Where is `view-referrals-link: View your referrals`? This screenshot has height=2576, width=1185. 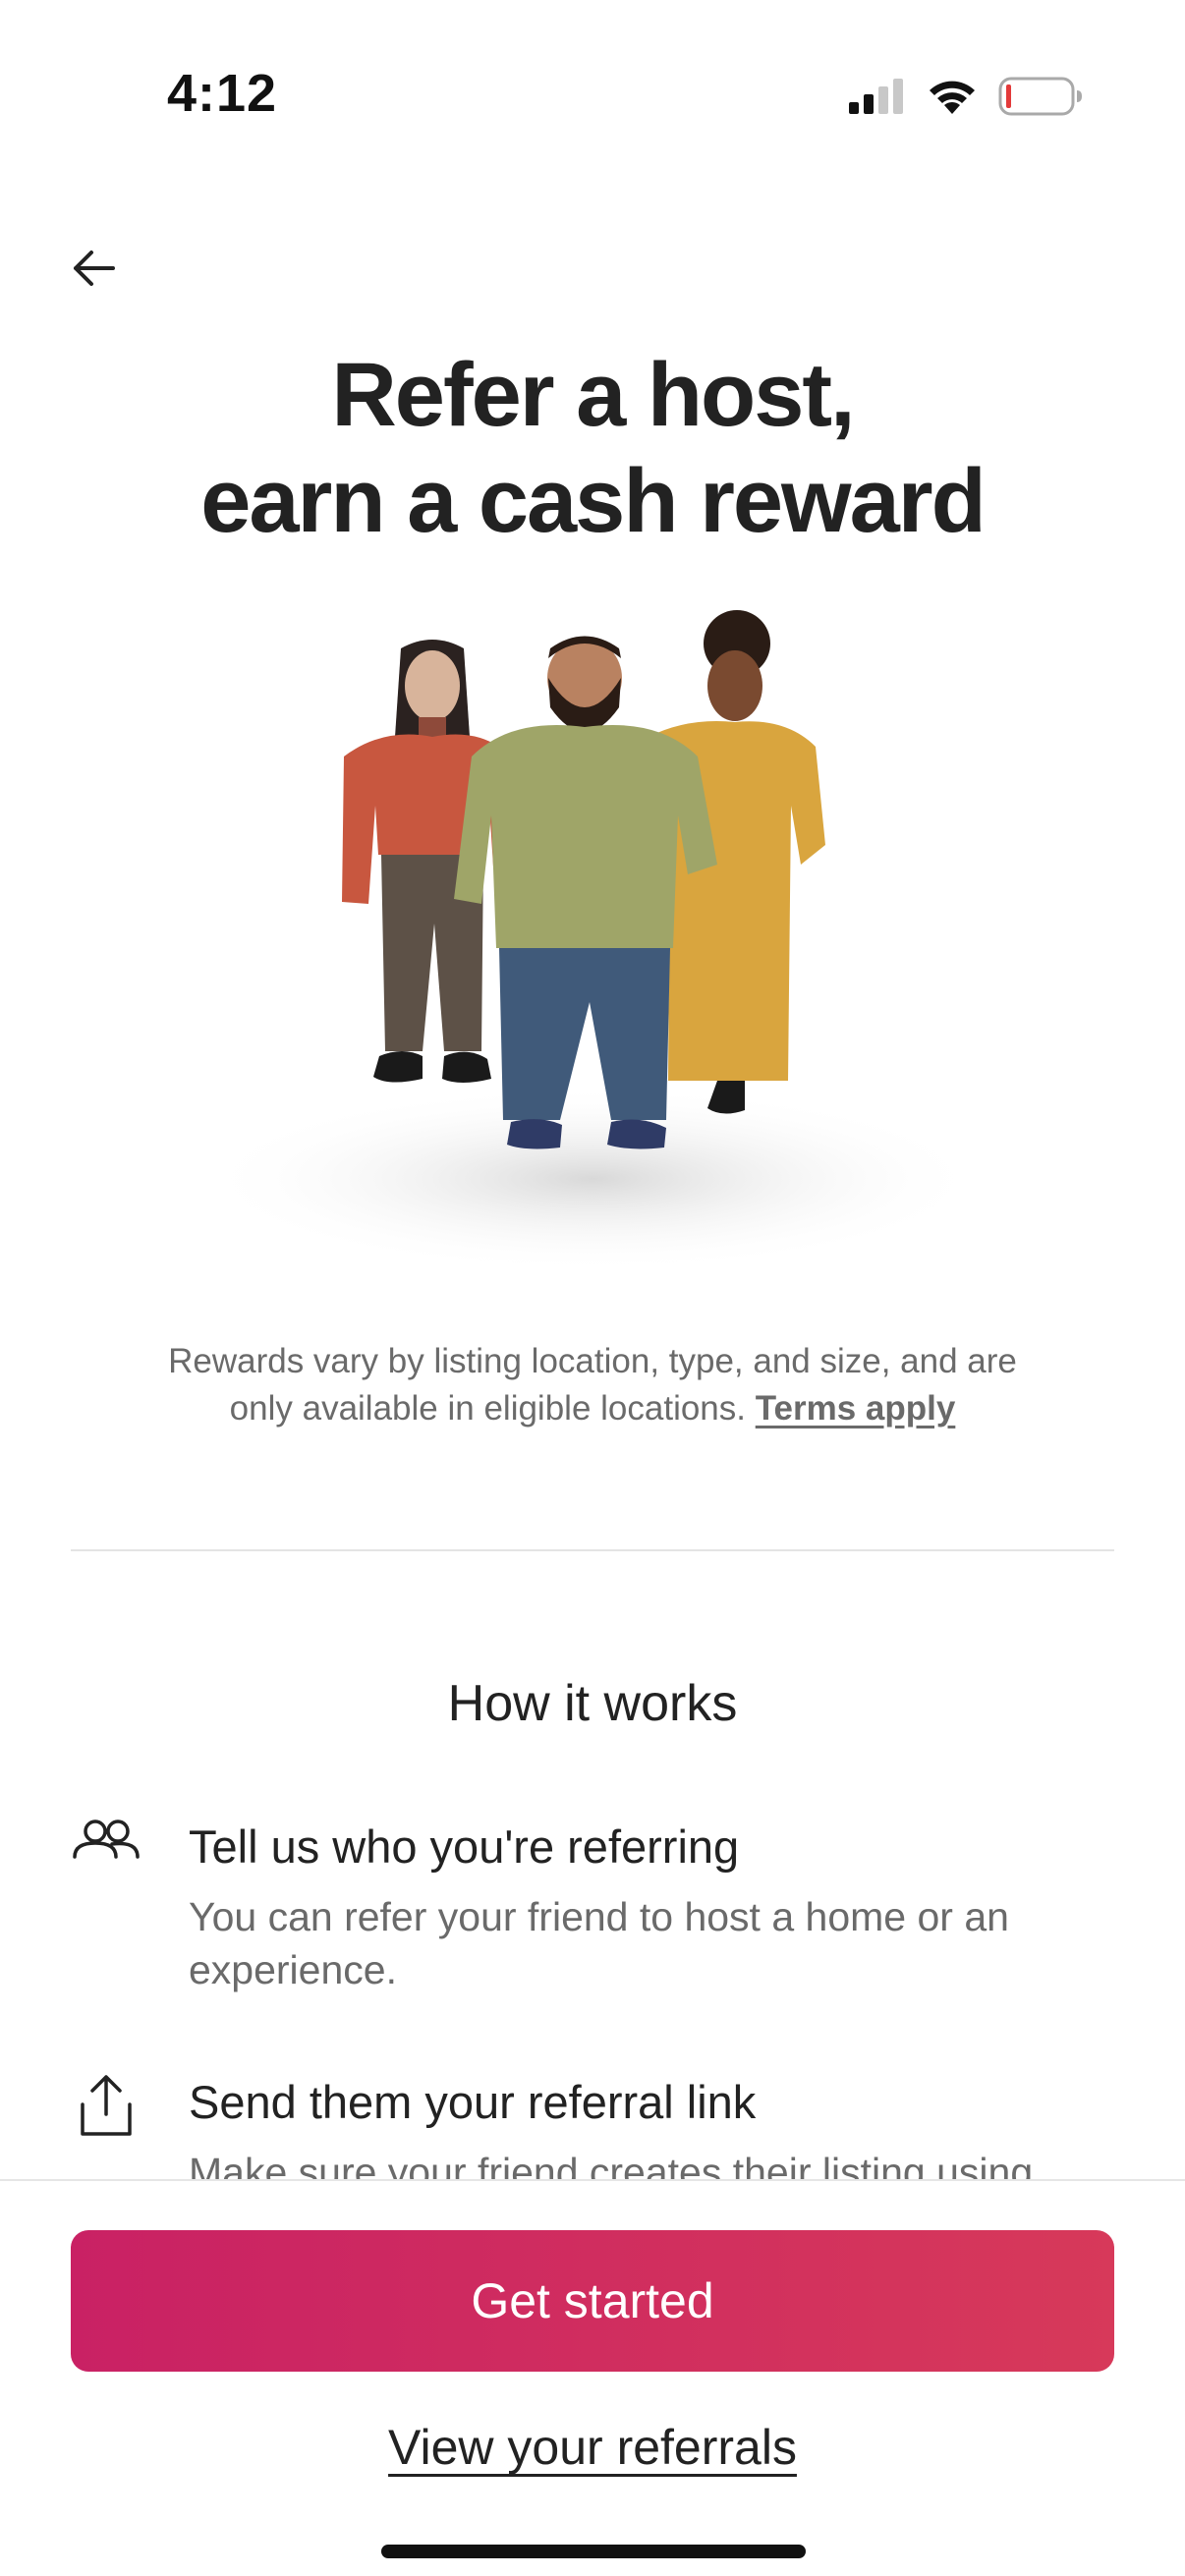 view-referrals-link: View your referrals is located at coordinates (592, 2447).